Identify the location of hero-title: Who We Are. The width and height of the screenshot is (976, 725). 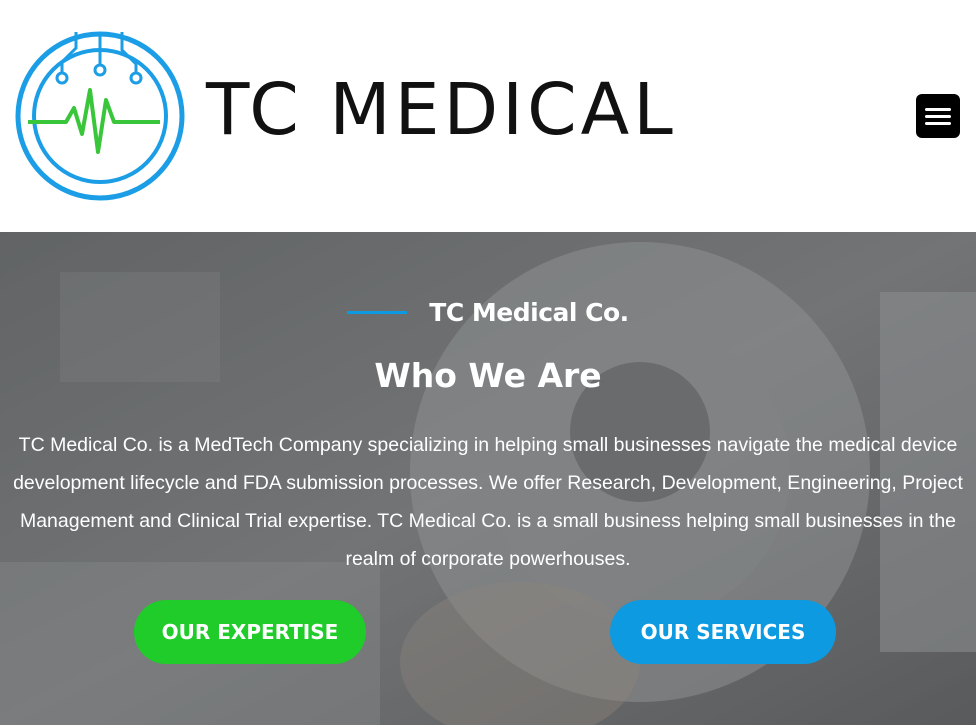
(488, 375).